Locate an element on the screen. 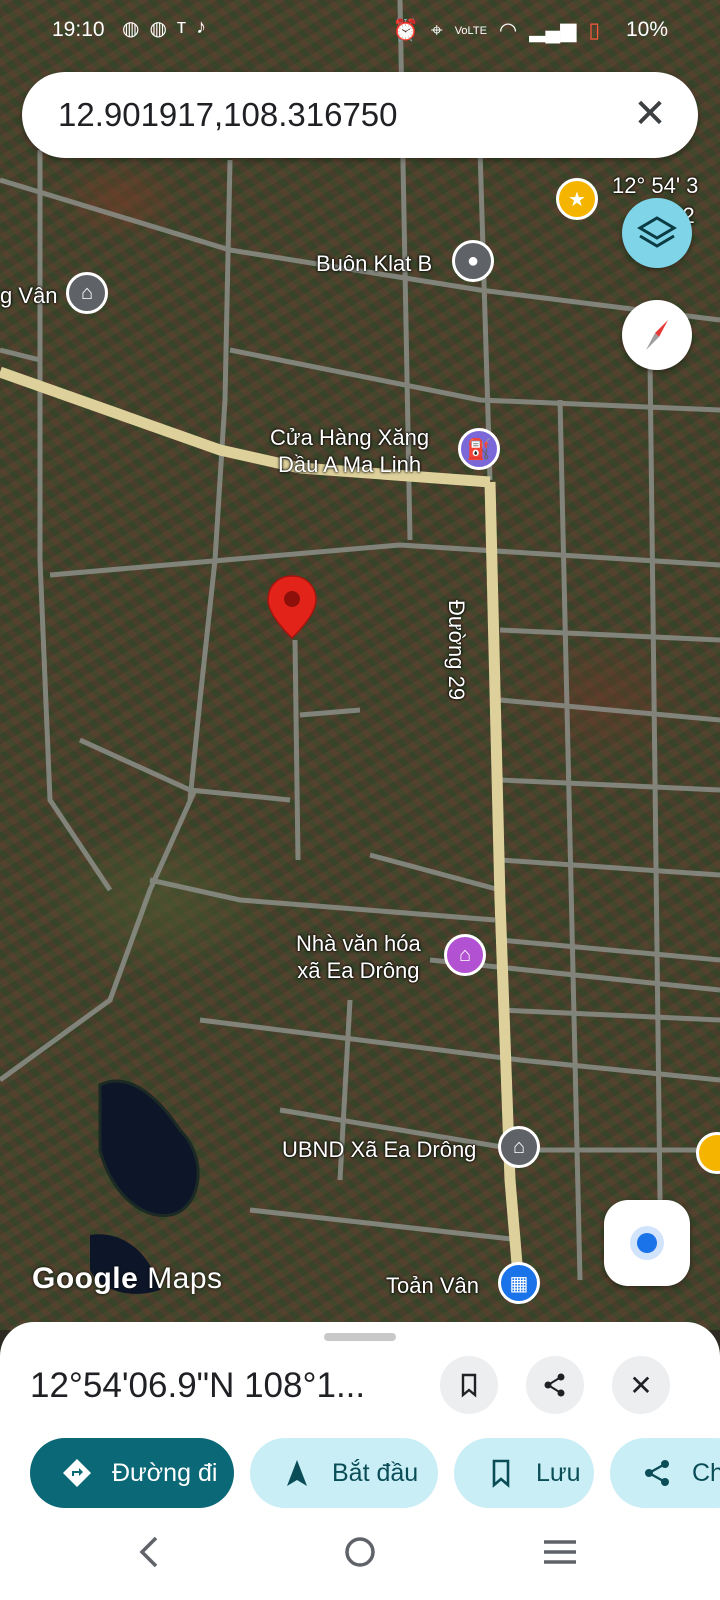 The image size is (720, 1600). google-maps-logo: Google Maps is located at coordinates (127, 1278).